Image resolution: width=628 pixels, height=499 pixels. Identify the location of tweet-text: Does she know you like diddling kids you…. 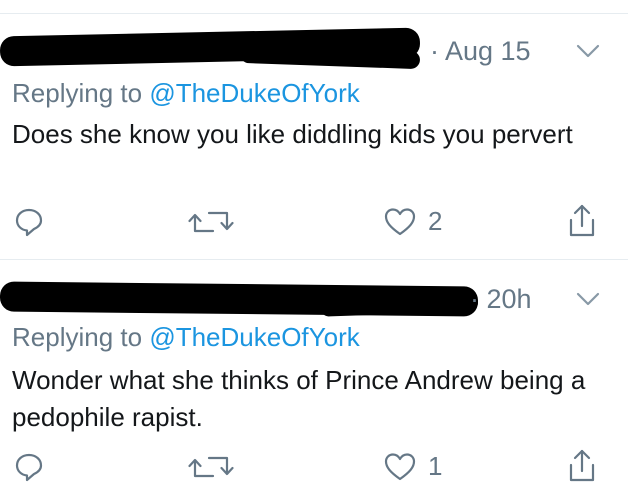
(292, 134).